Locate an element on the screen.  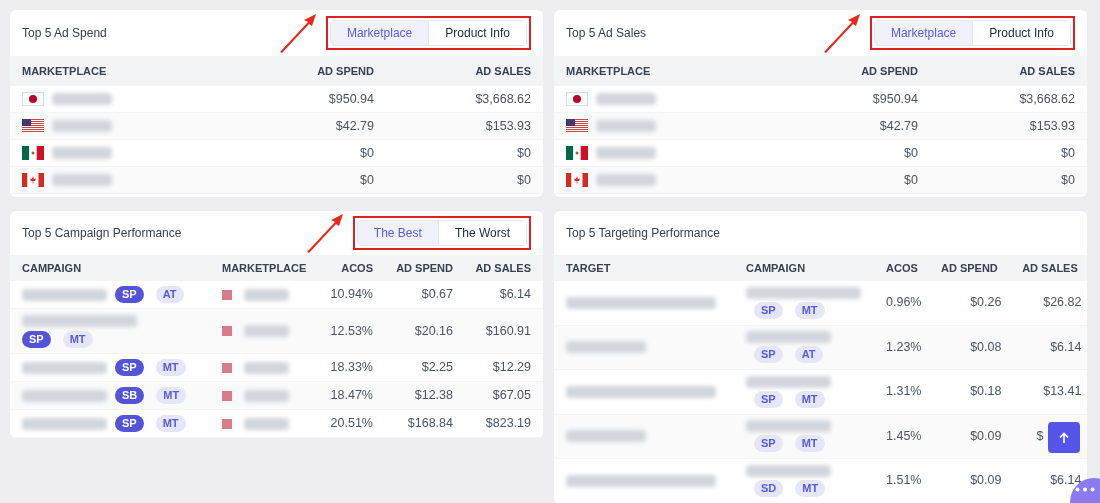
table-cell-text: 0.96% is located at coordinates (904, 303).